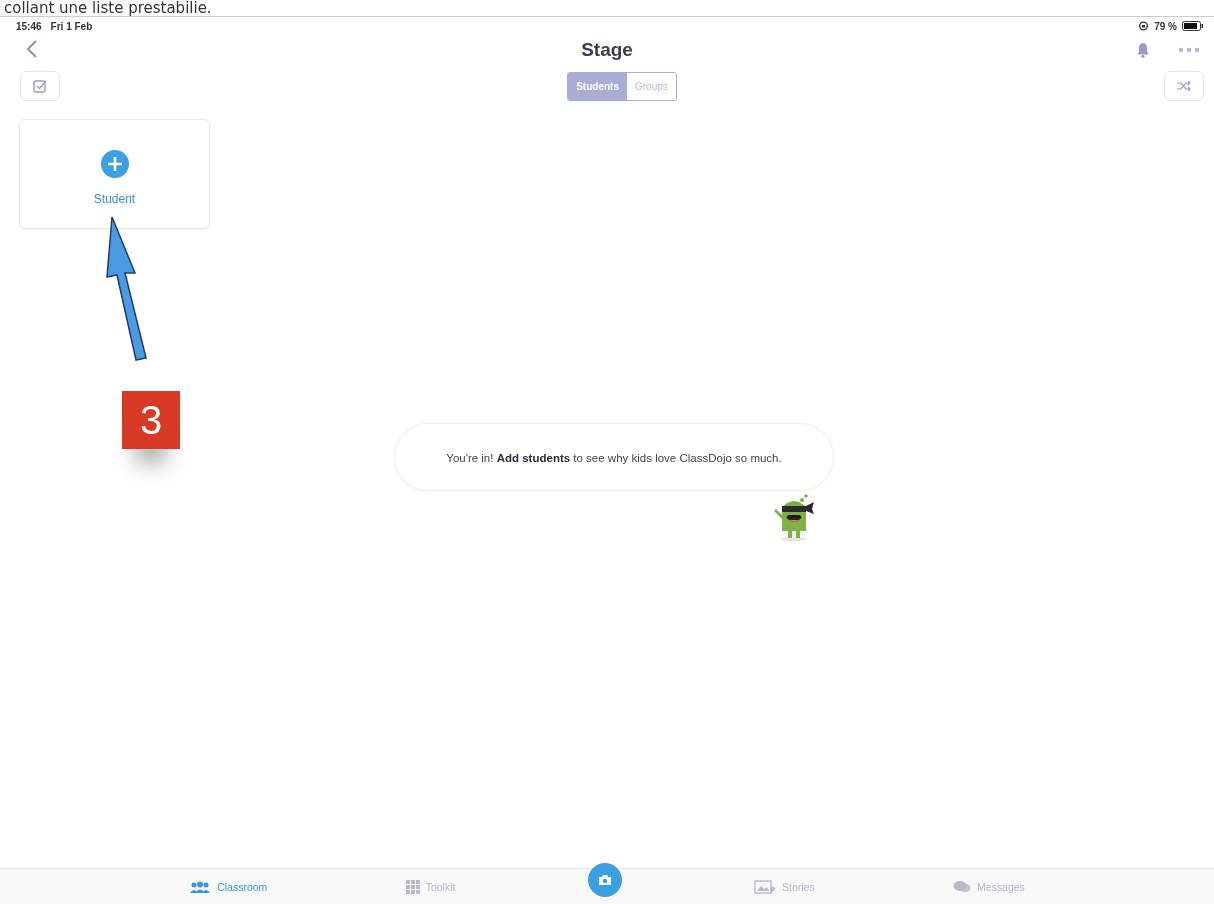 The image size is (1214, 904). What do you see at coordinates (607, 50) in the screenshot?
I see `page-title: Stage` at bounding box center [607, 50].